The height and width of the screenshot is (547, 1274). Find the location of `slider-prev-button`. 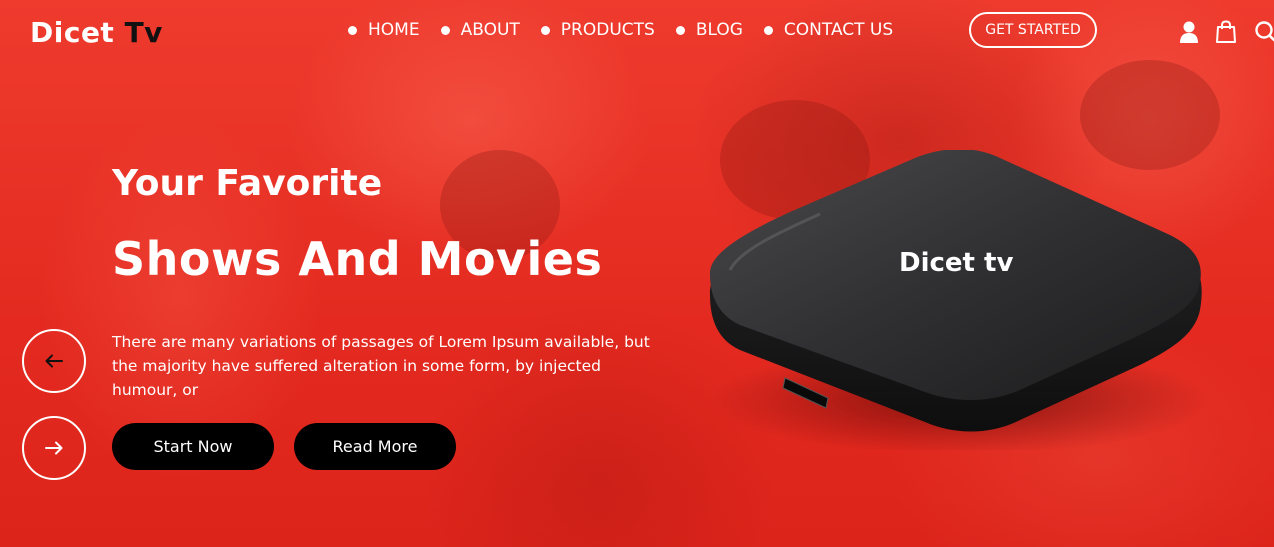

slider-prev-button is located at coordinates (54, 361).